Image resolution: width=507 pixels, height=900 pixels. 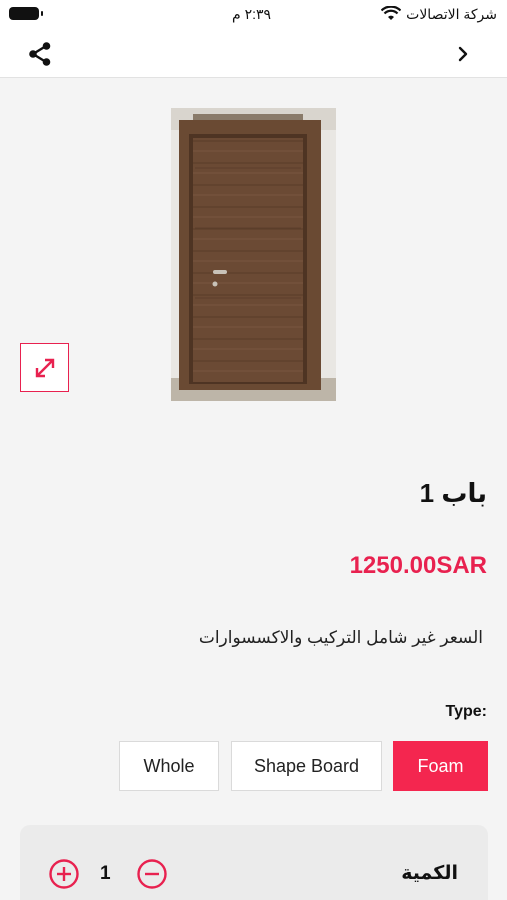 What do you see at coordinates (169, 766) in the screenshot?
I see `type-option-whole: Whole` at bounding box center [169, 766].